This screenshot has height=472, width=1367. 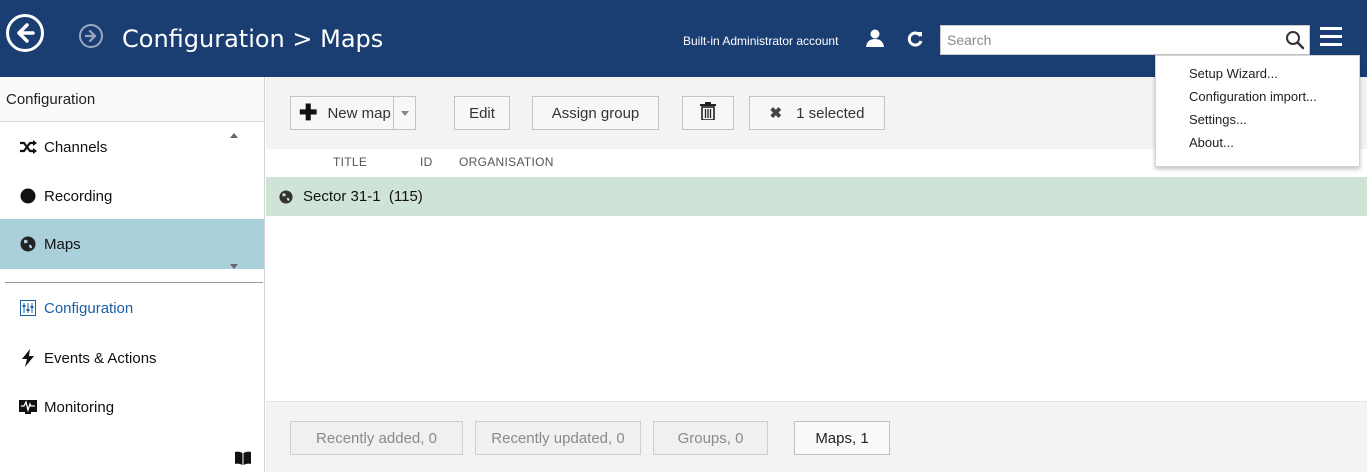 What do you see at coordinates (308, 112) in the screenshot?
I see `plus-icon: ✚` at bounding box center [308, 112].